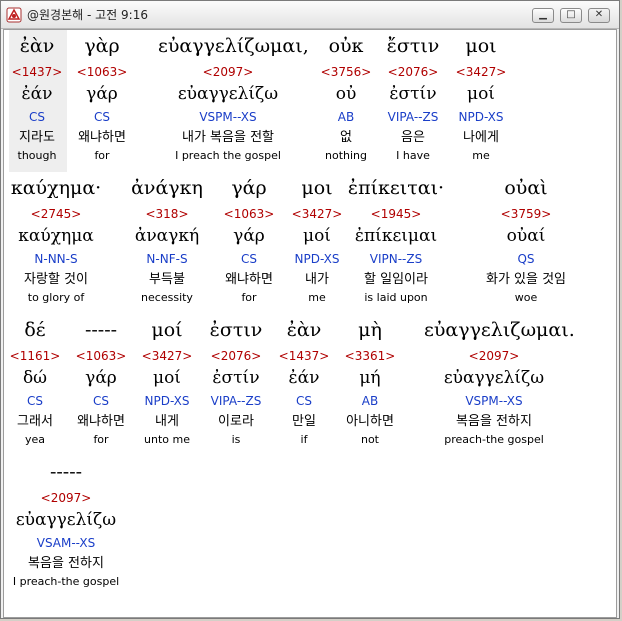 Image resolution: width=622 pixels, height=621 pixels. Describe the element at coordinates (66, 581) in the screenshot. I see `word-english: I preach-the gospel` at that location.